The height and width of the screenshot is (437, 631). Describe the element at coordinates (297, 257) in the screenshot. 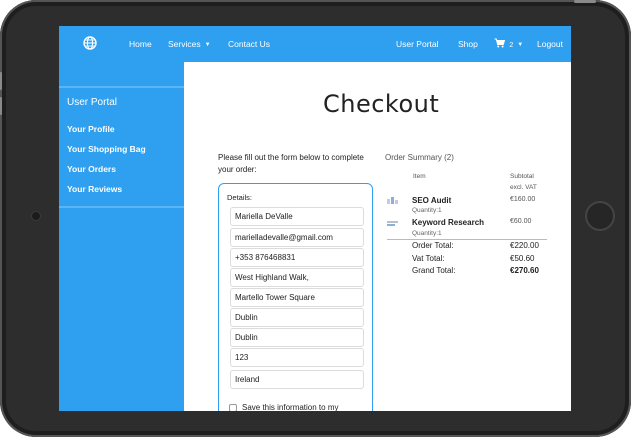

I see `phone-field` at that location.